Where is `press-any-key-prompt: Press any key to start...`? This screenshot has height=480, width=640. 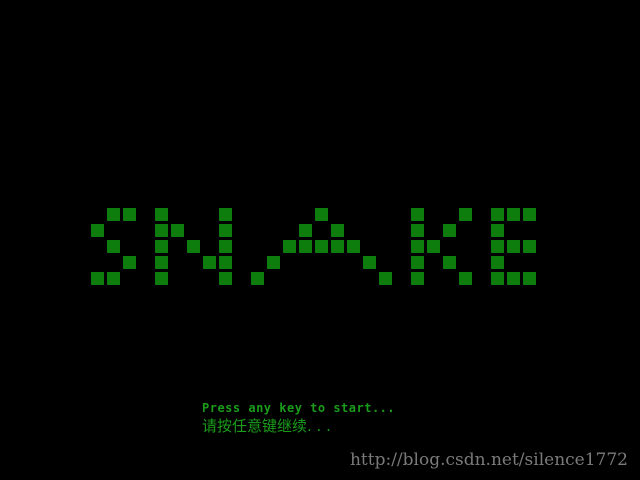 press-any-key-prompt: Press any key to start... is located at coordinates (299, 408).